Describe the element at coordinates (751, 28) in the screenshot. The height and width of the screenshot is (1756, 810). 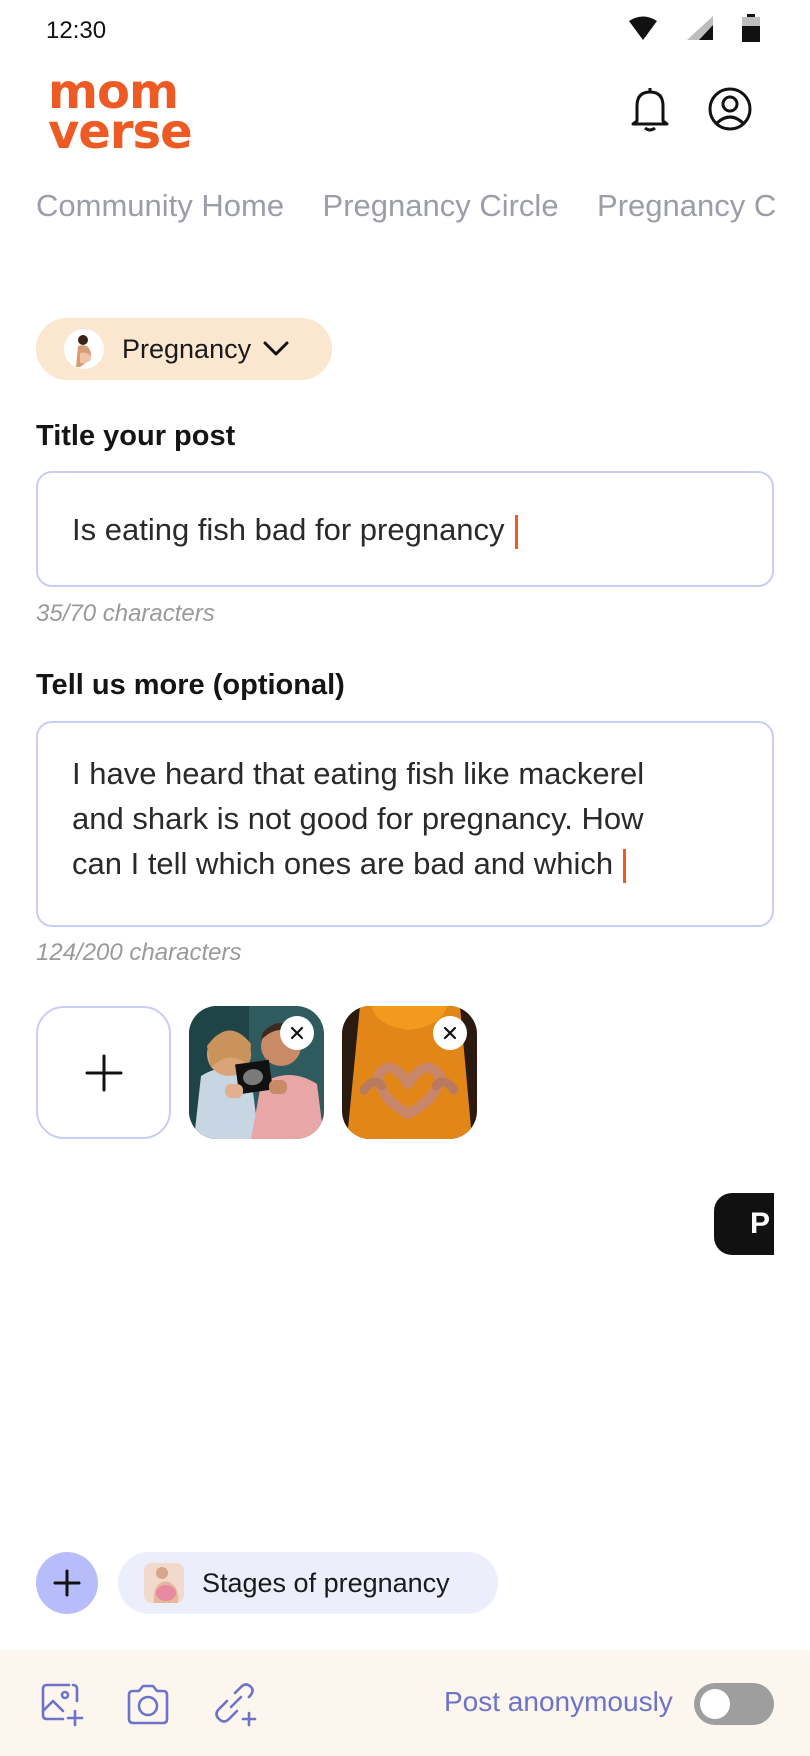
I see `battery-icon` at that location.